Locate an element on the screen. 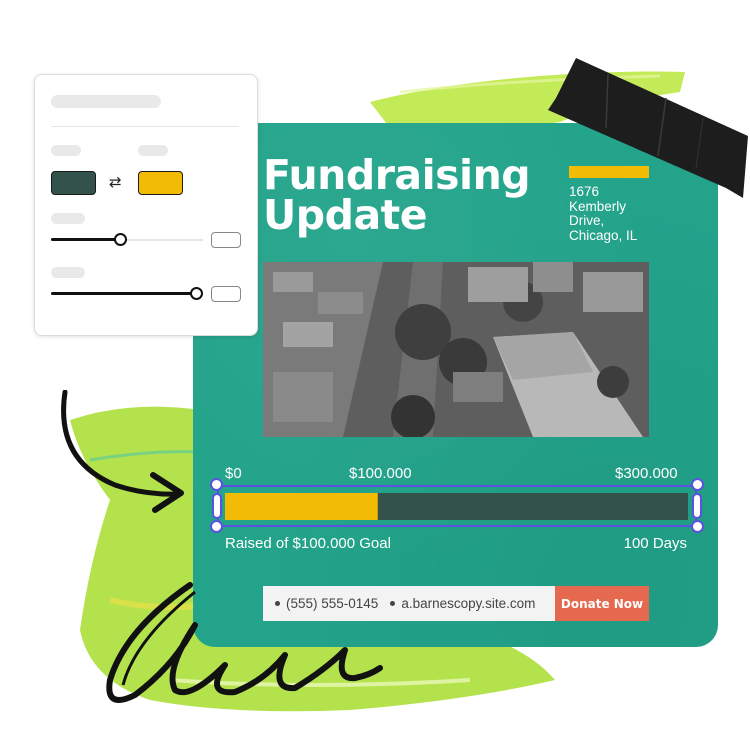  slider-1-value-input is located at coordinates (226, 240).